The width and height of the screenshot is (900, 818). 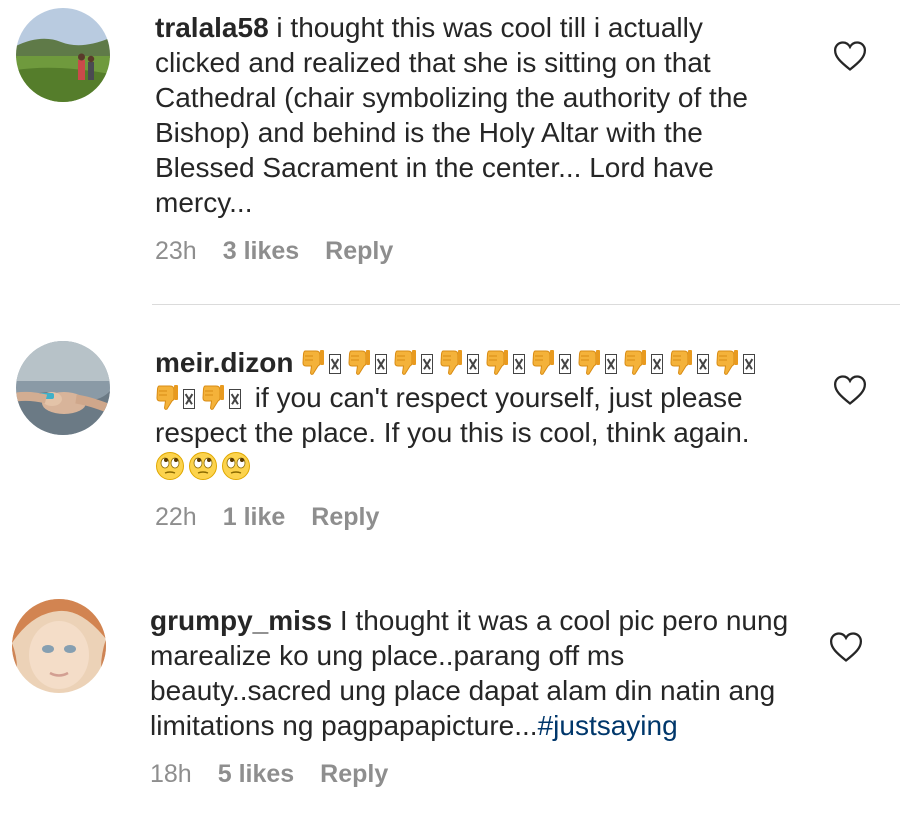 I want to click on face-portrait-avatar, so click(x=59, y=646).